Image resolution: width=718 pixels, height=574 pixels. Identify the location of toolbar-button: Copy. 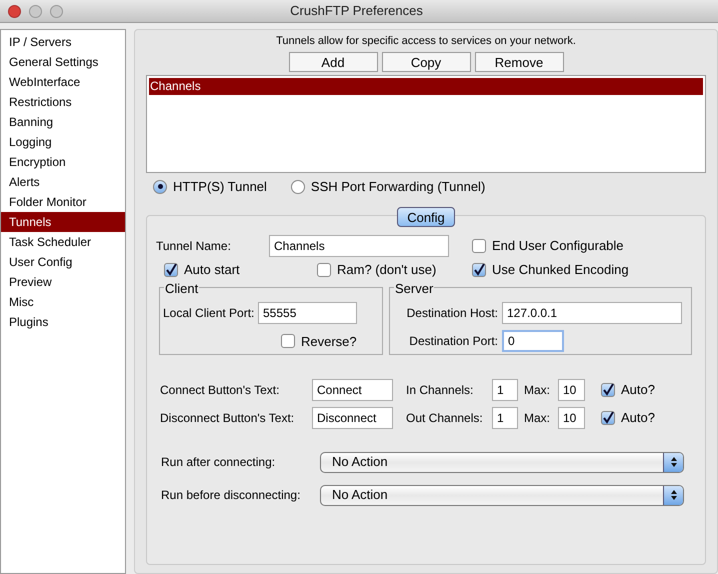
(426, 62).